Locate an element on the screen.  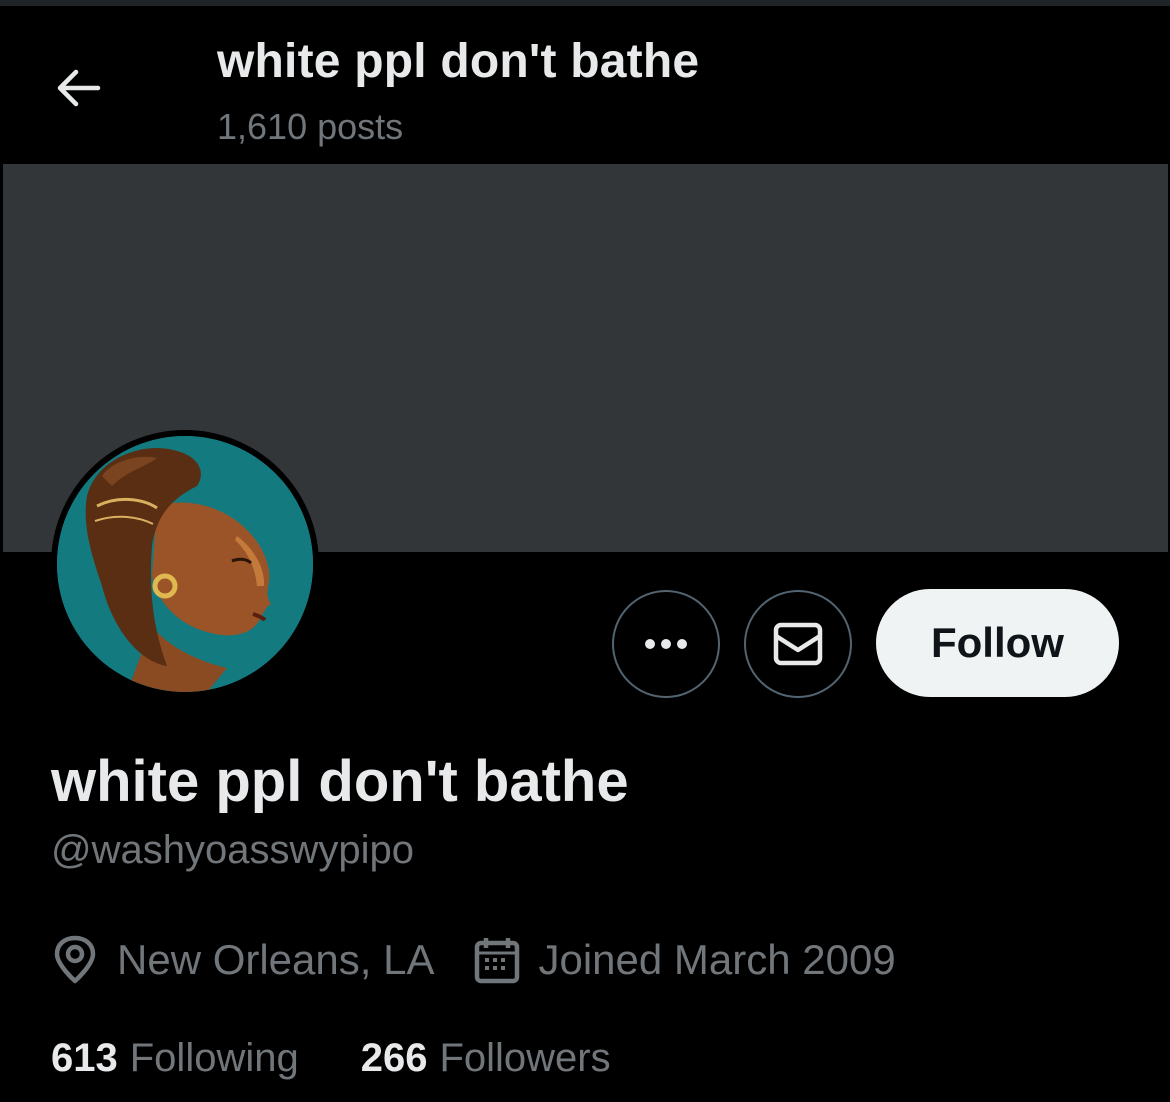
profile-meta: New Orleans, LA Joined March 2009 is located at coordinates (473, 960).